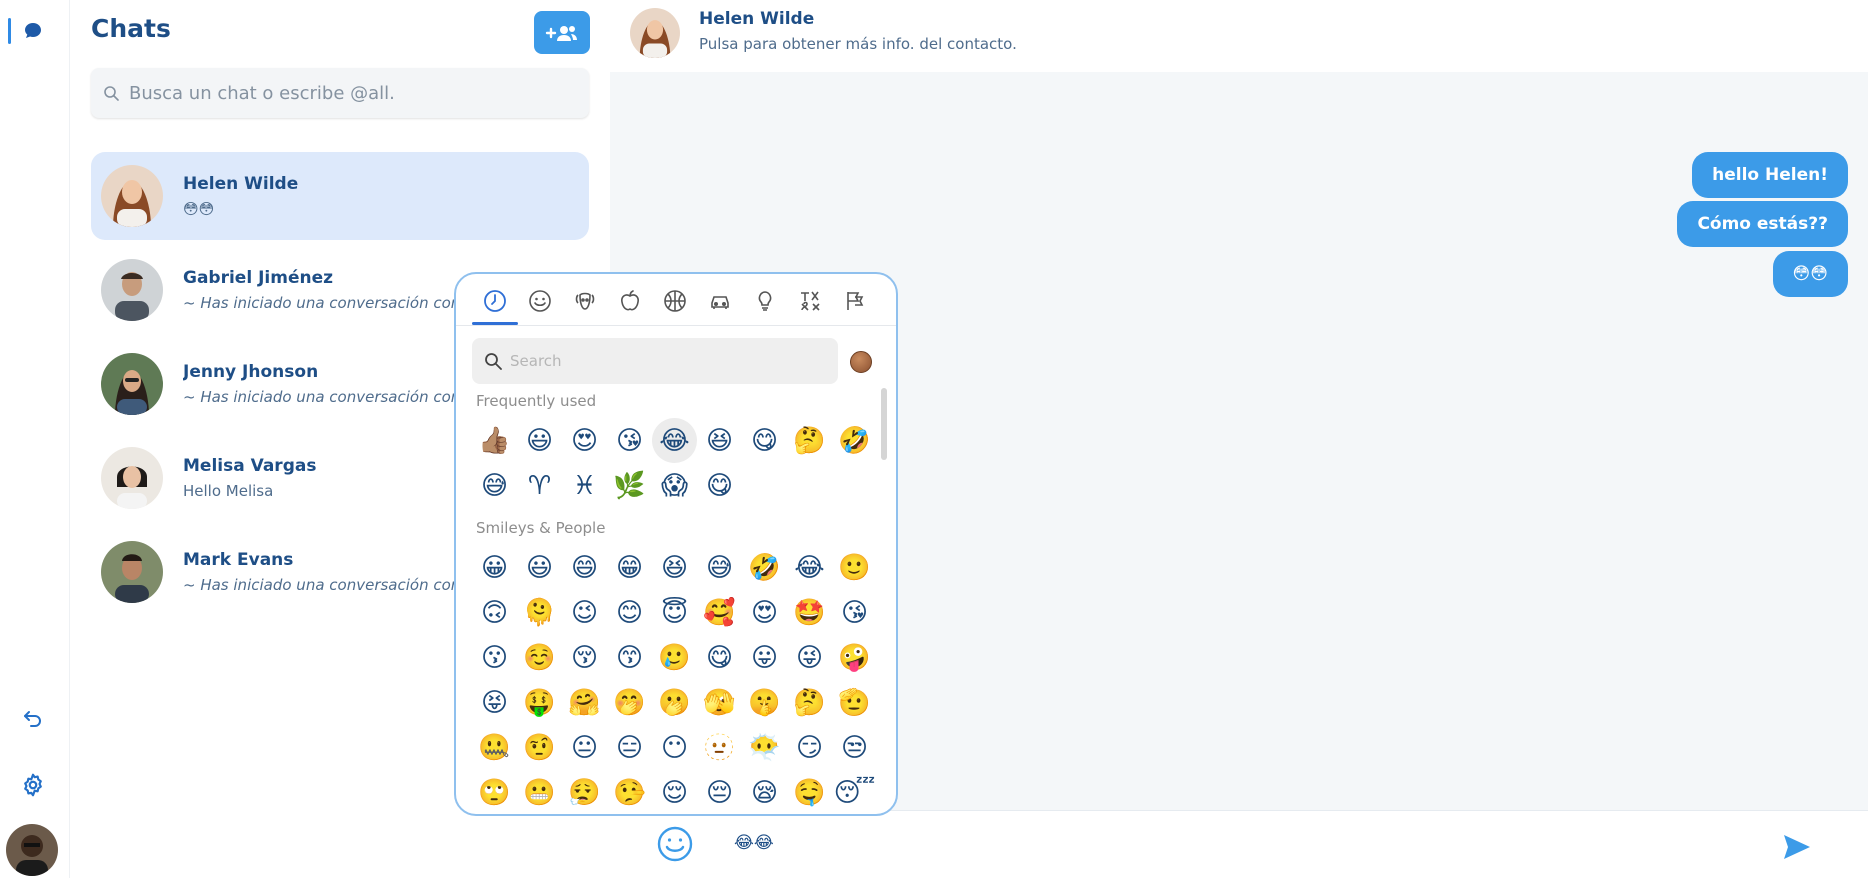 This screenshot has height=878, width=1868. Describe the element at coordinates (764, 747) in the screenshot. I see `emoji-button: 😶‍🌫️` at that location.